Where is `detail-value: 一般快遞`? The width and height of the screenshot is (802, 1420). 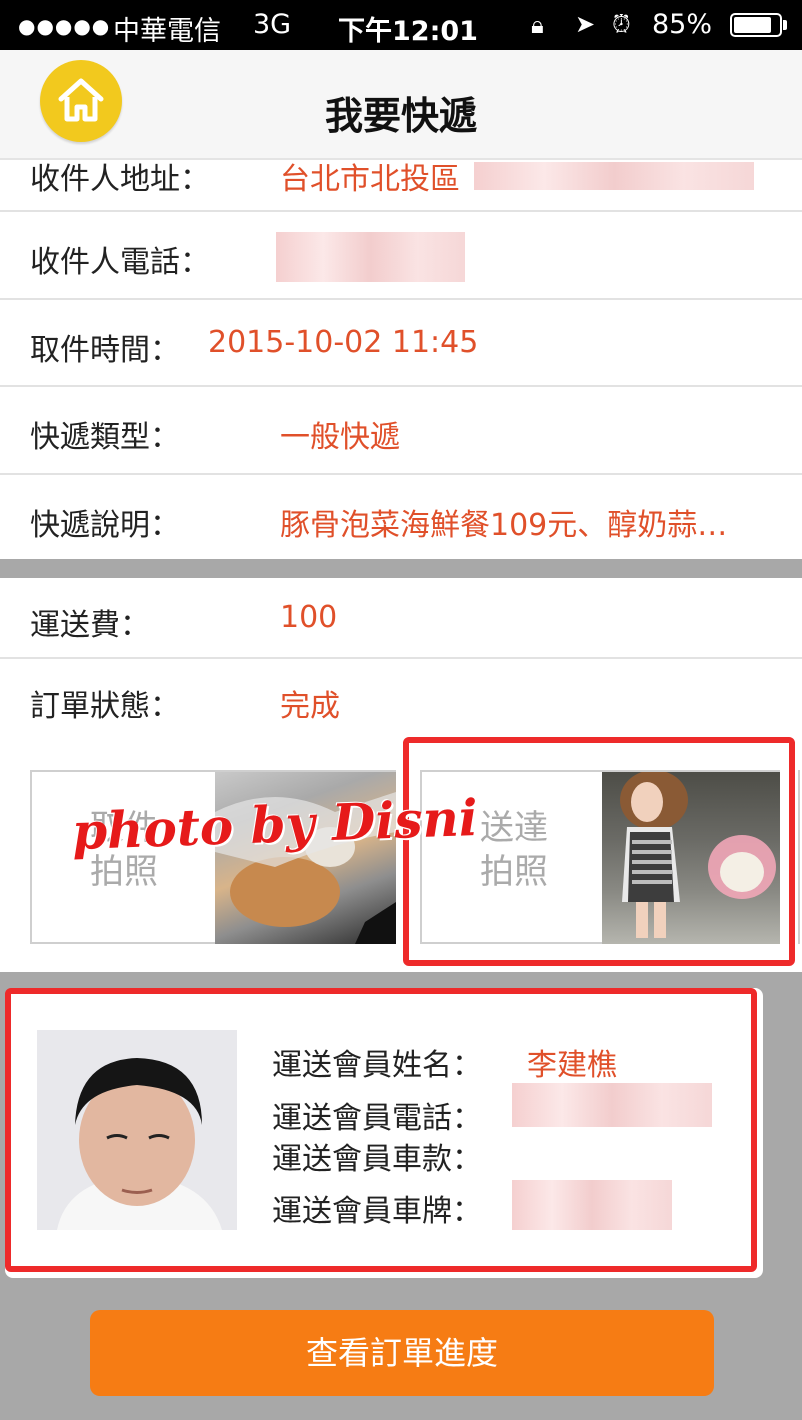
detail-value: 一般快遞 is located at coordinates (340, 437).